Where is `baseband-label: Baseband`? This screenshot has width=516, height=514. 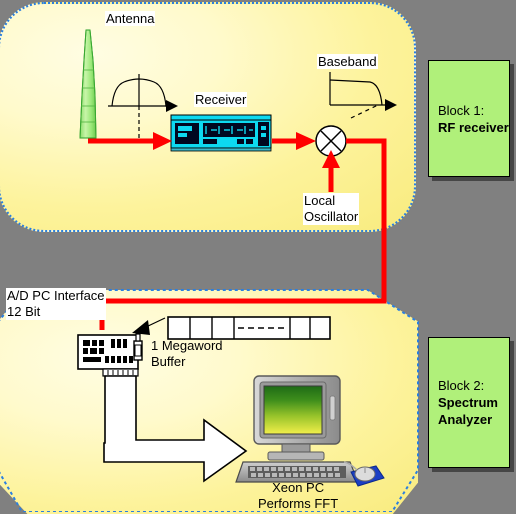 baseband-label: Baseband is located at coordinates (347, 61).